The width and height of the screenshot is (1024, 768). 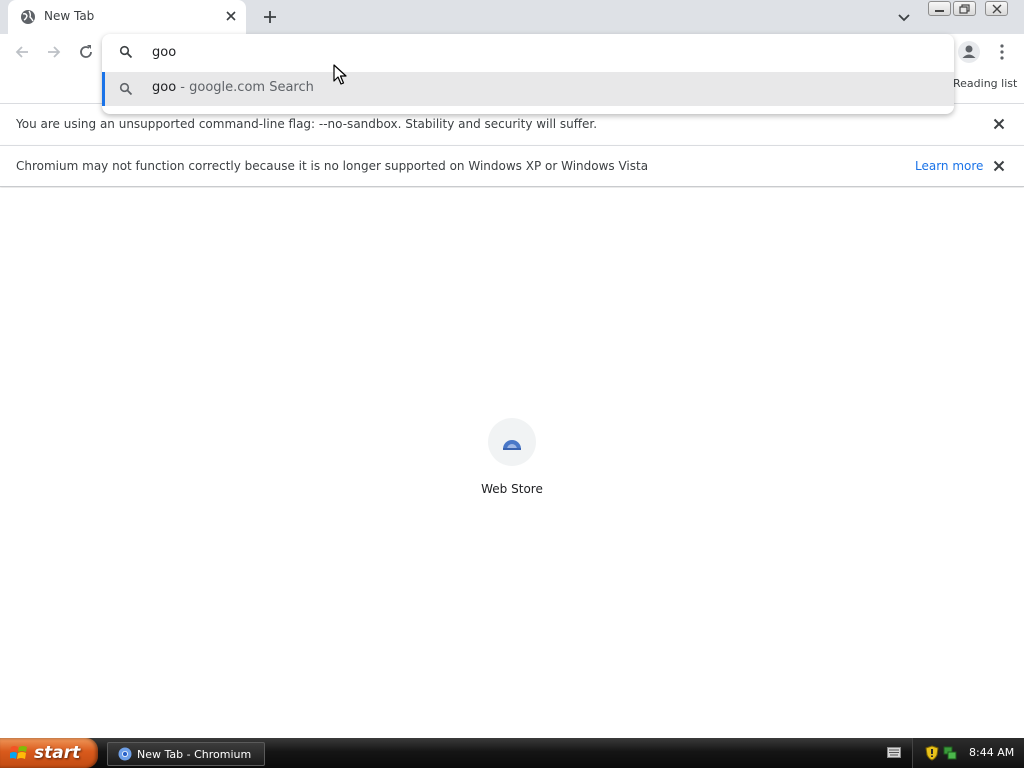 What do you see at coordinates (231, 16) in the screenshot?
I see `close-tab-icon` at bounding box center [231, 16].